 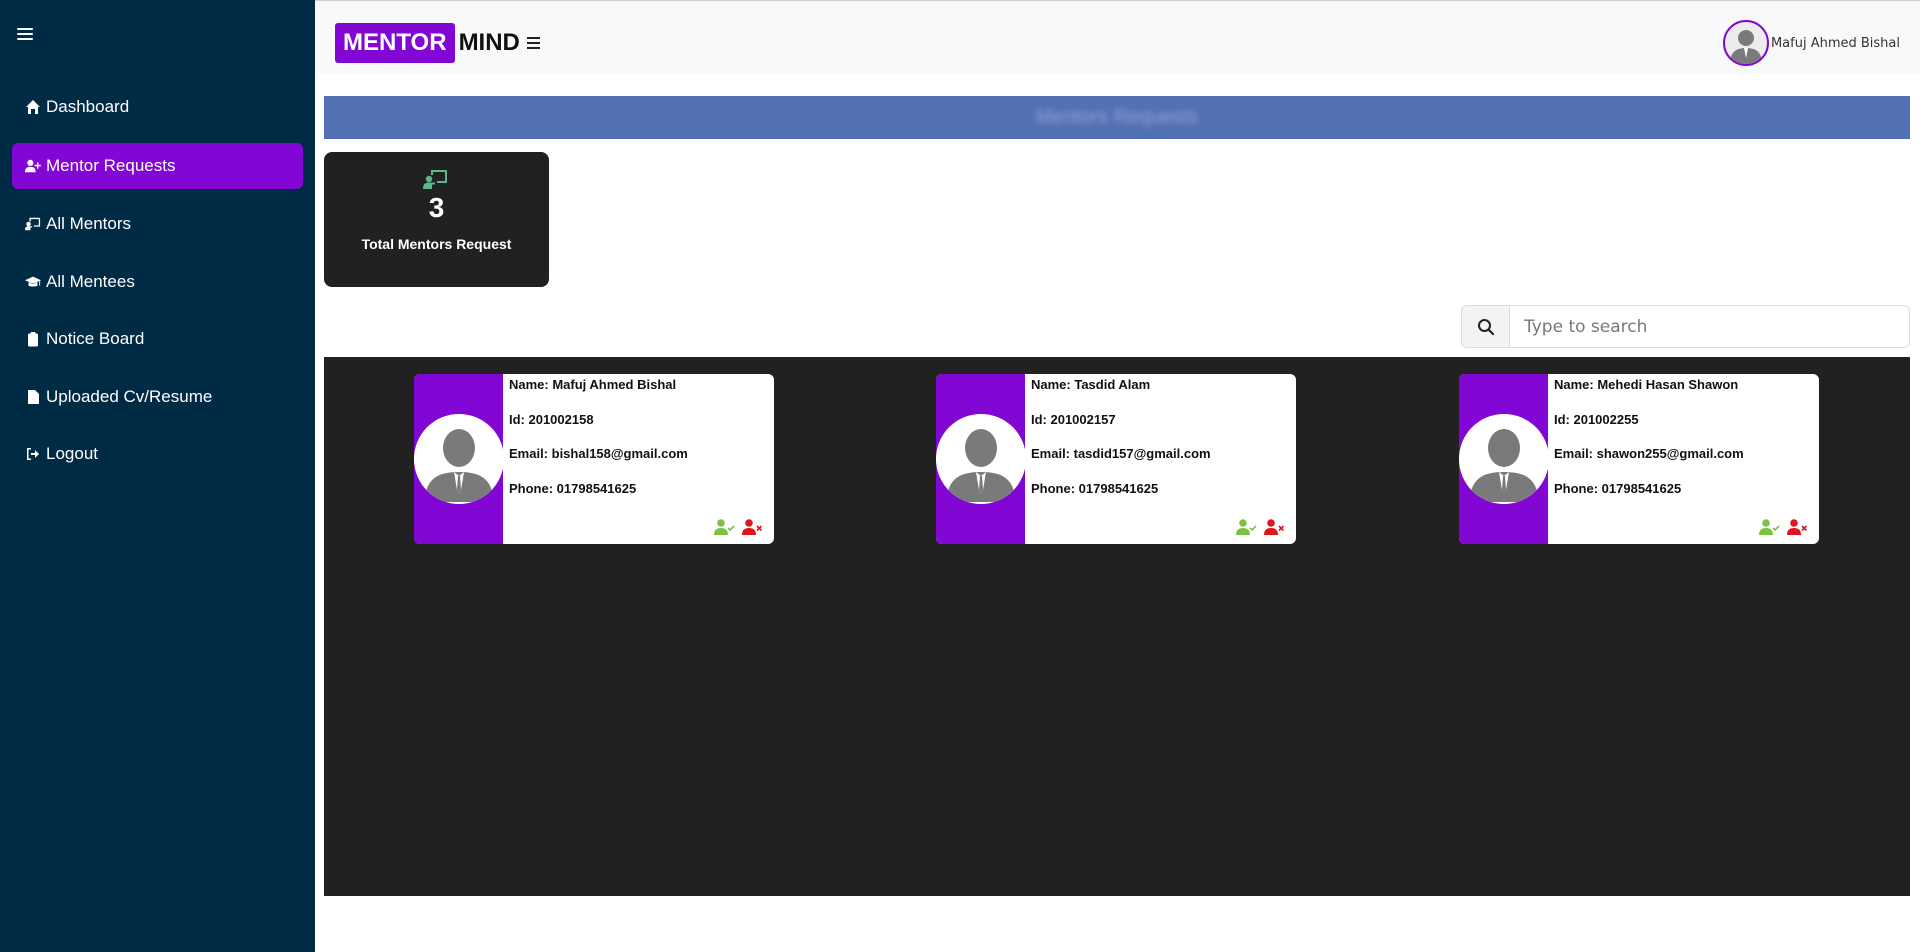 What do you see at coordinates (88, 106) in the screenshot?
I see `sidebar-item-label: Dashboard` at bounding box center [88, 106].